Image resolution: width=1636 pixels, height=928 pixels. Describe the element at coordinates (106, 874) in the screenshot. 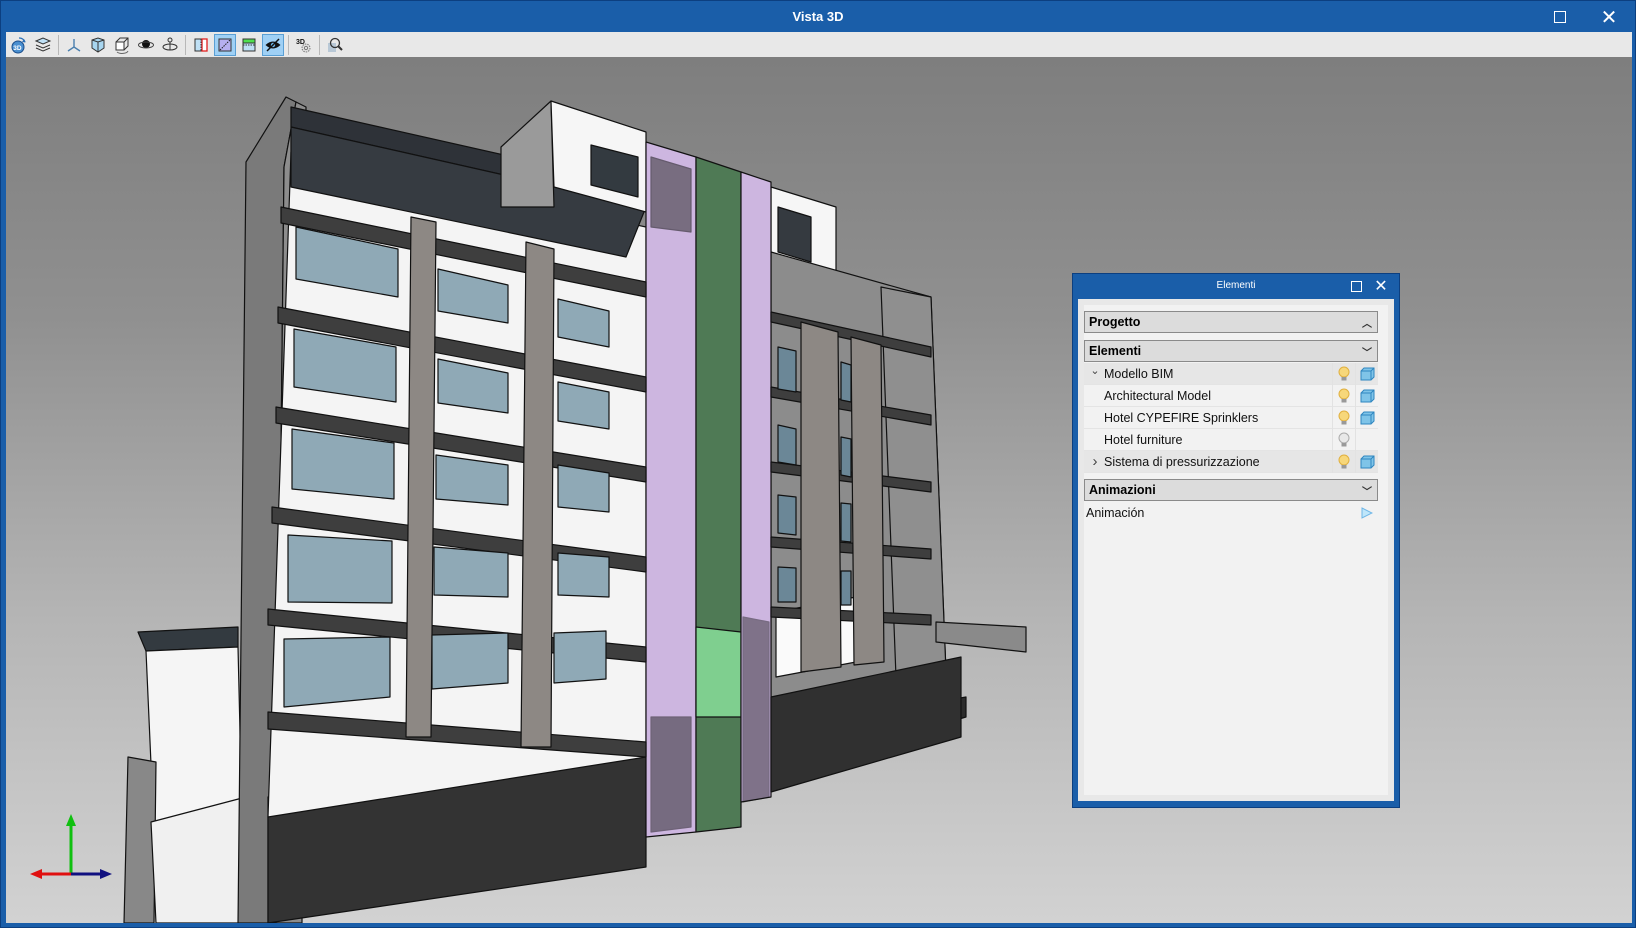

I see `axis-z-arrow` at that location.